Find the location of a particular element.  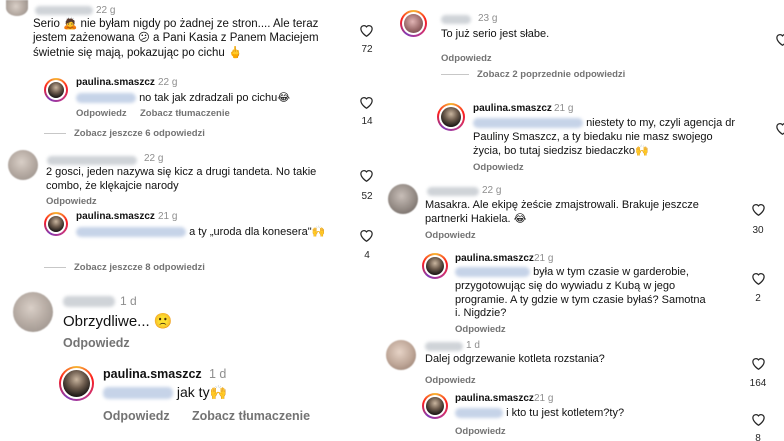

like-count: 2 is located at coordinates (758, 298).